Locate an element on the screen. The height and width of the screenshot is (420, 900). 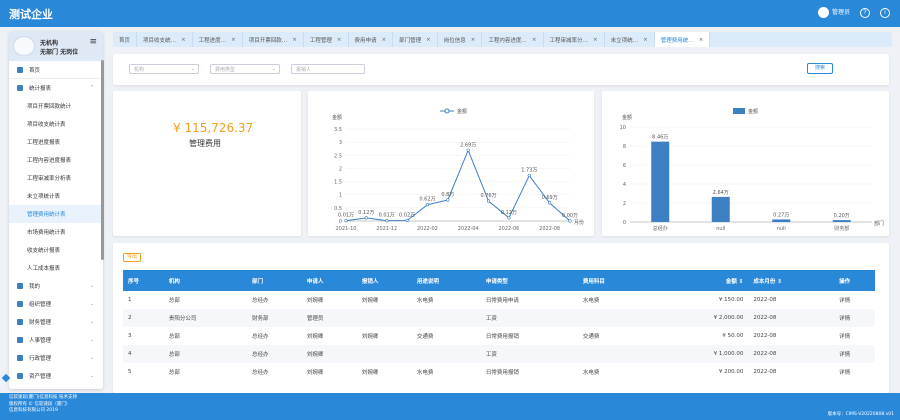
tab: 工程管理 × is located at coordinates (326, 39).